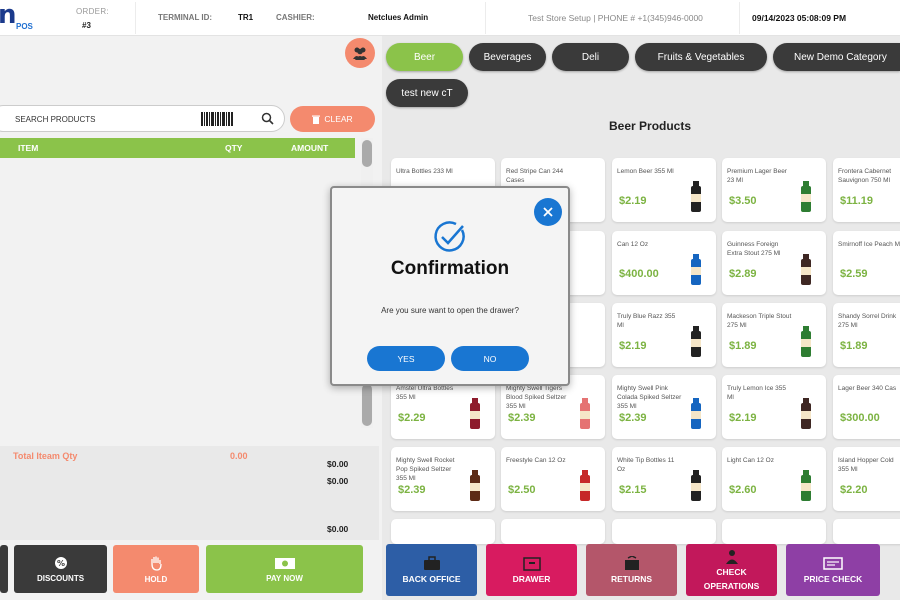  What do you see at coordinates (60, 562) in the screenshot?
I see `discount-icon: %` at bounding box center [60, 562].